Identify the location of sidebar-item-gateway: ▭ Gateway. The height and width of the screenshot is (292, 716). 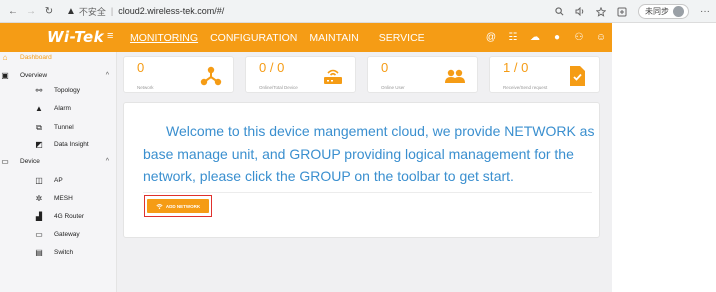
(58, 235).